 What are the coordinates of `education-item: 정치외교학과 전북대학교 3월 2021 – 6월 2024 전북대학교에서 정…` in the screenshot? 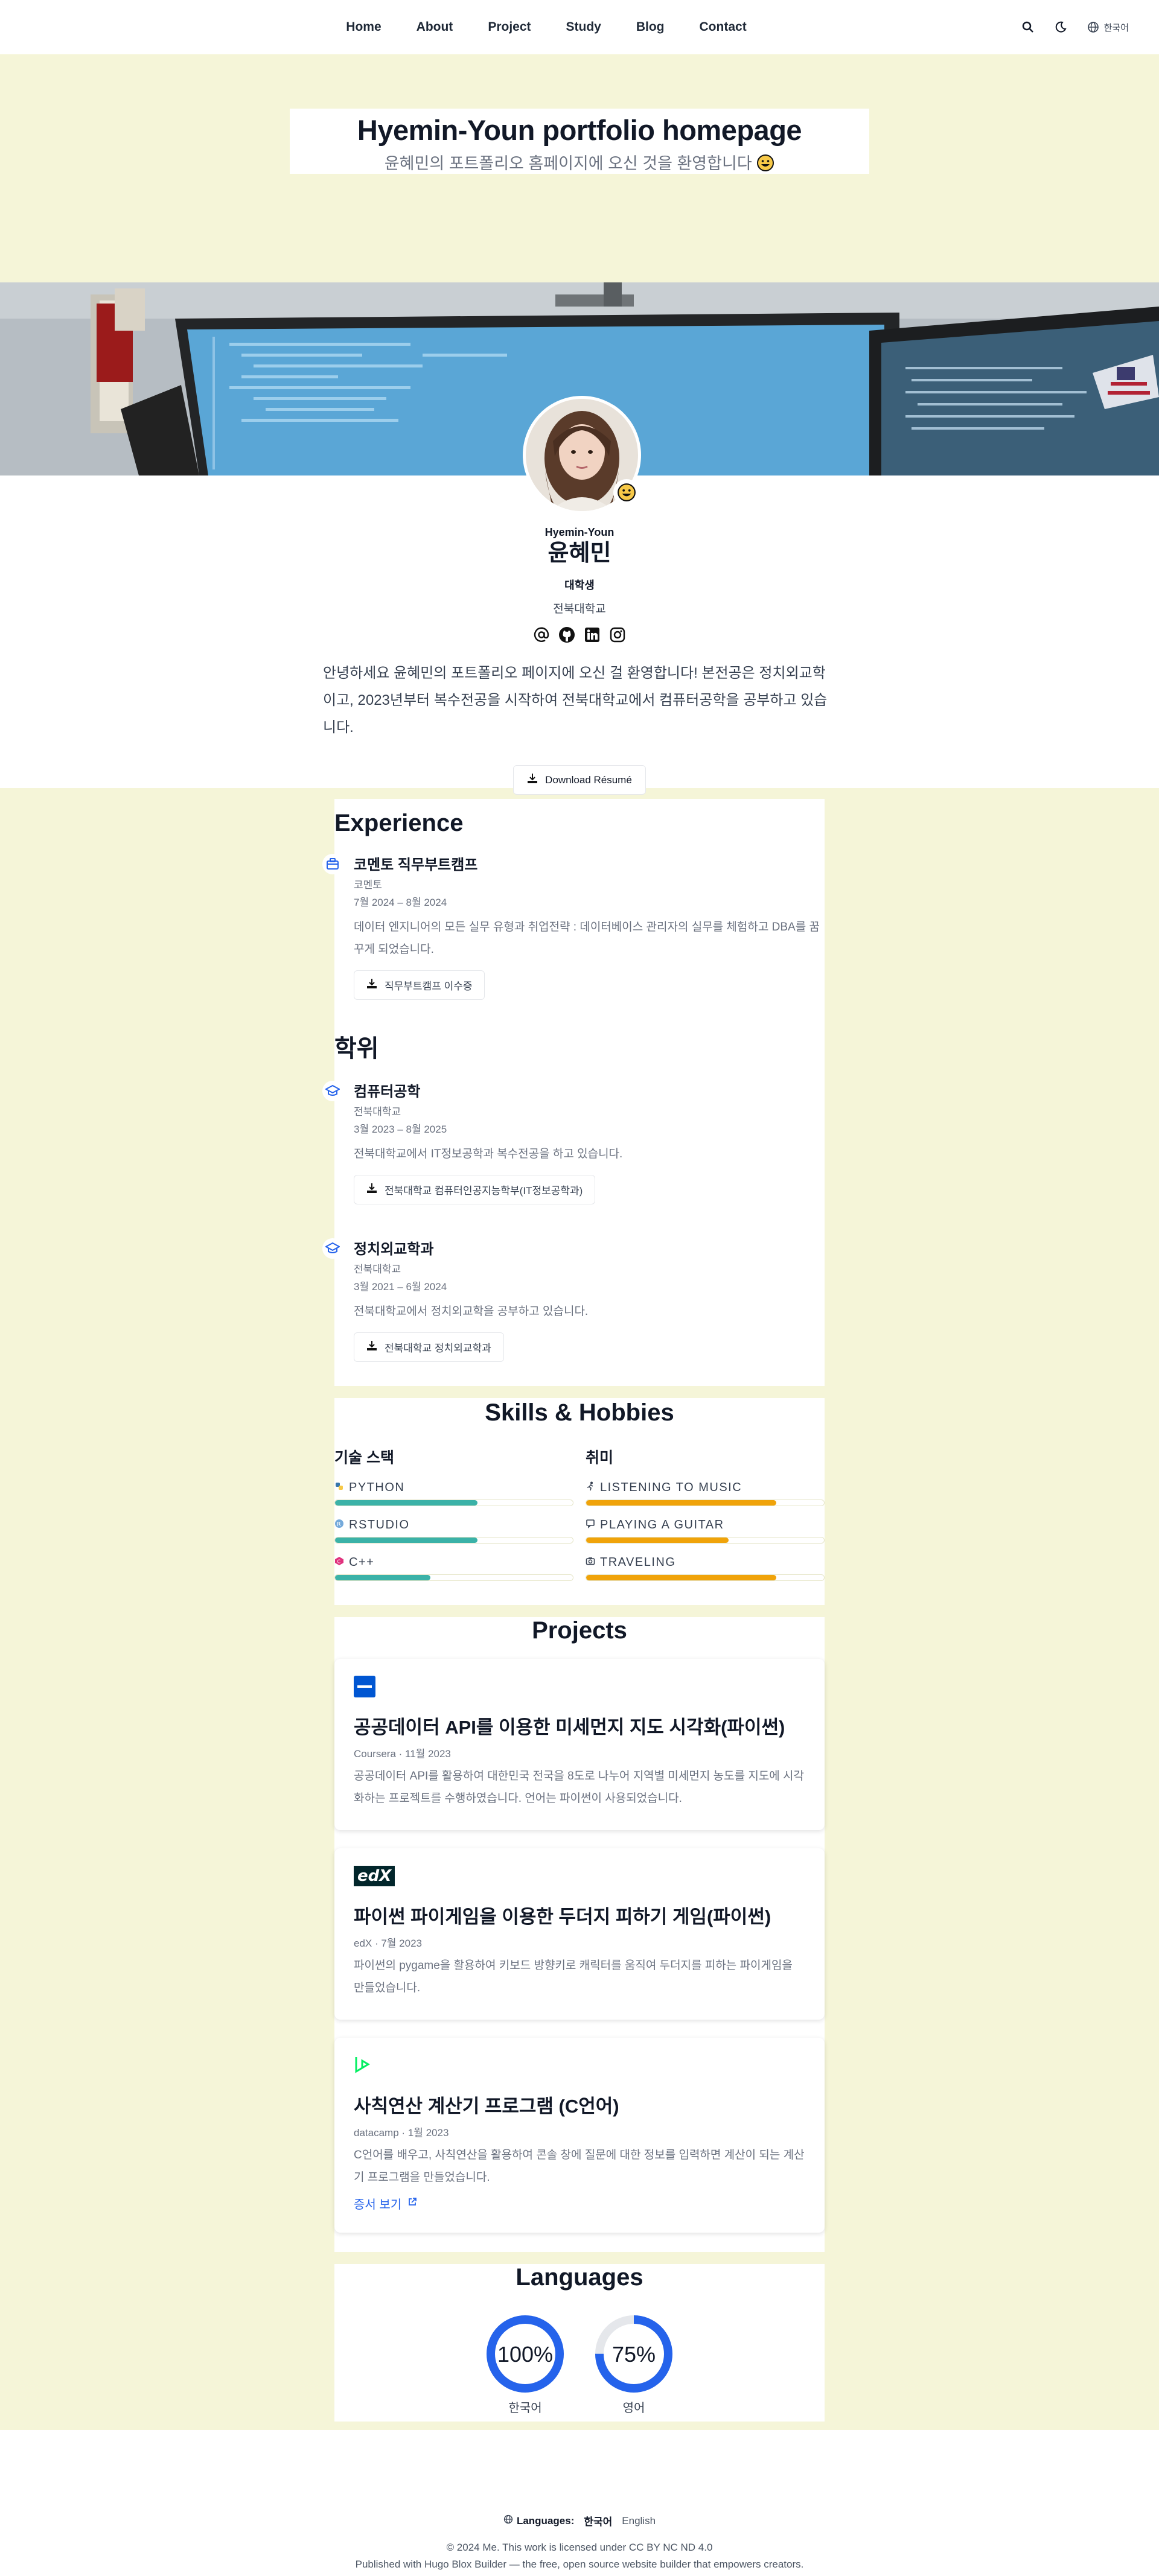 It's located at (573, 1299).